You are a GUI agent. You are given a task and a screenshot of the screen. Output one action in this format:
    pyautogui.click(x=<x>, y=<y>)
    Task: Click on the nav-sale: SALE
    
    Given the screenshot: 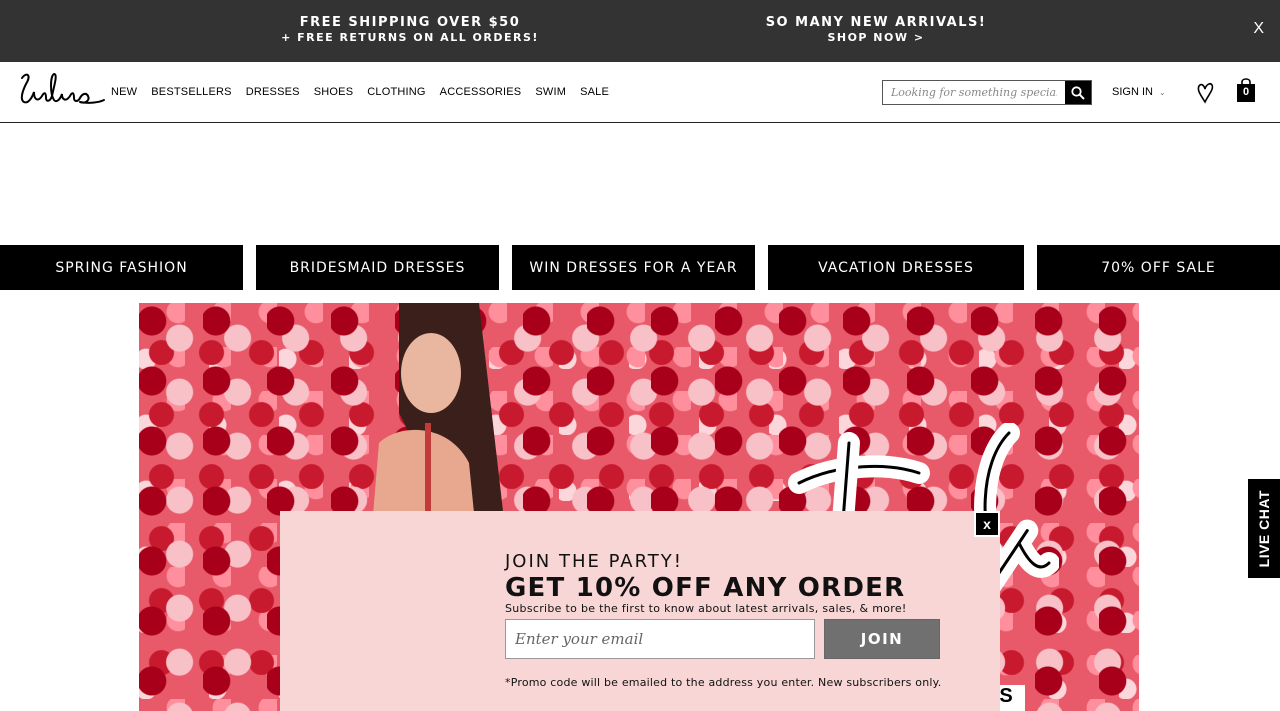 What is the action you would take?
    pyautogui.click(x=594, y=92)
    